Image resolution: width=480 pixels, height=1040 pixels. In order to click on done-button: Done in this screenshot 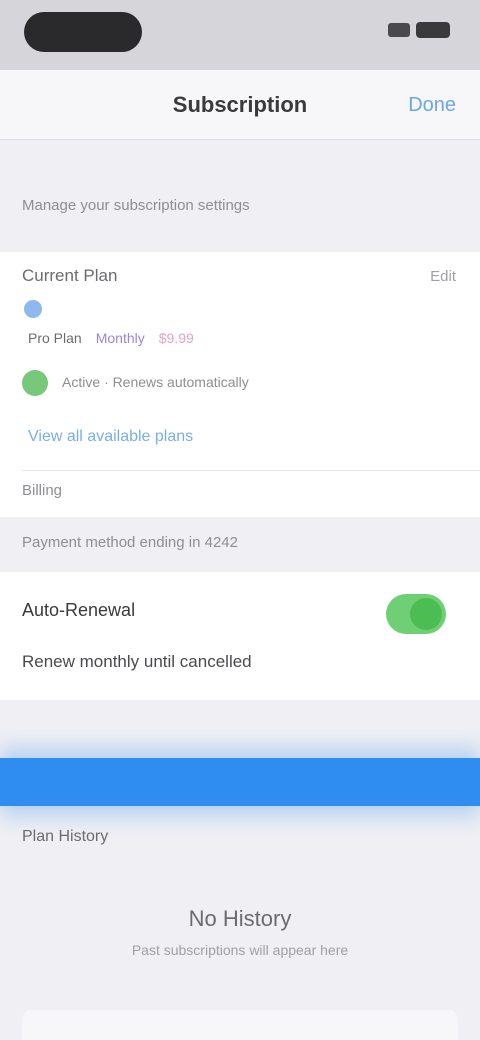, I will do `click(432, 105)`.